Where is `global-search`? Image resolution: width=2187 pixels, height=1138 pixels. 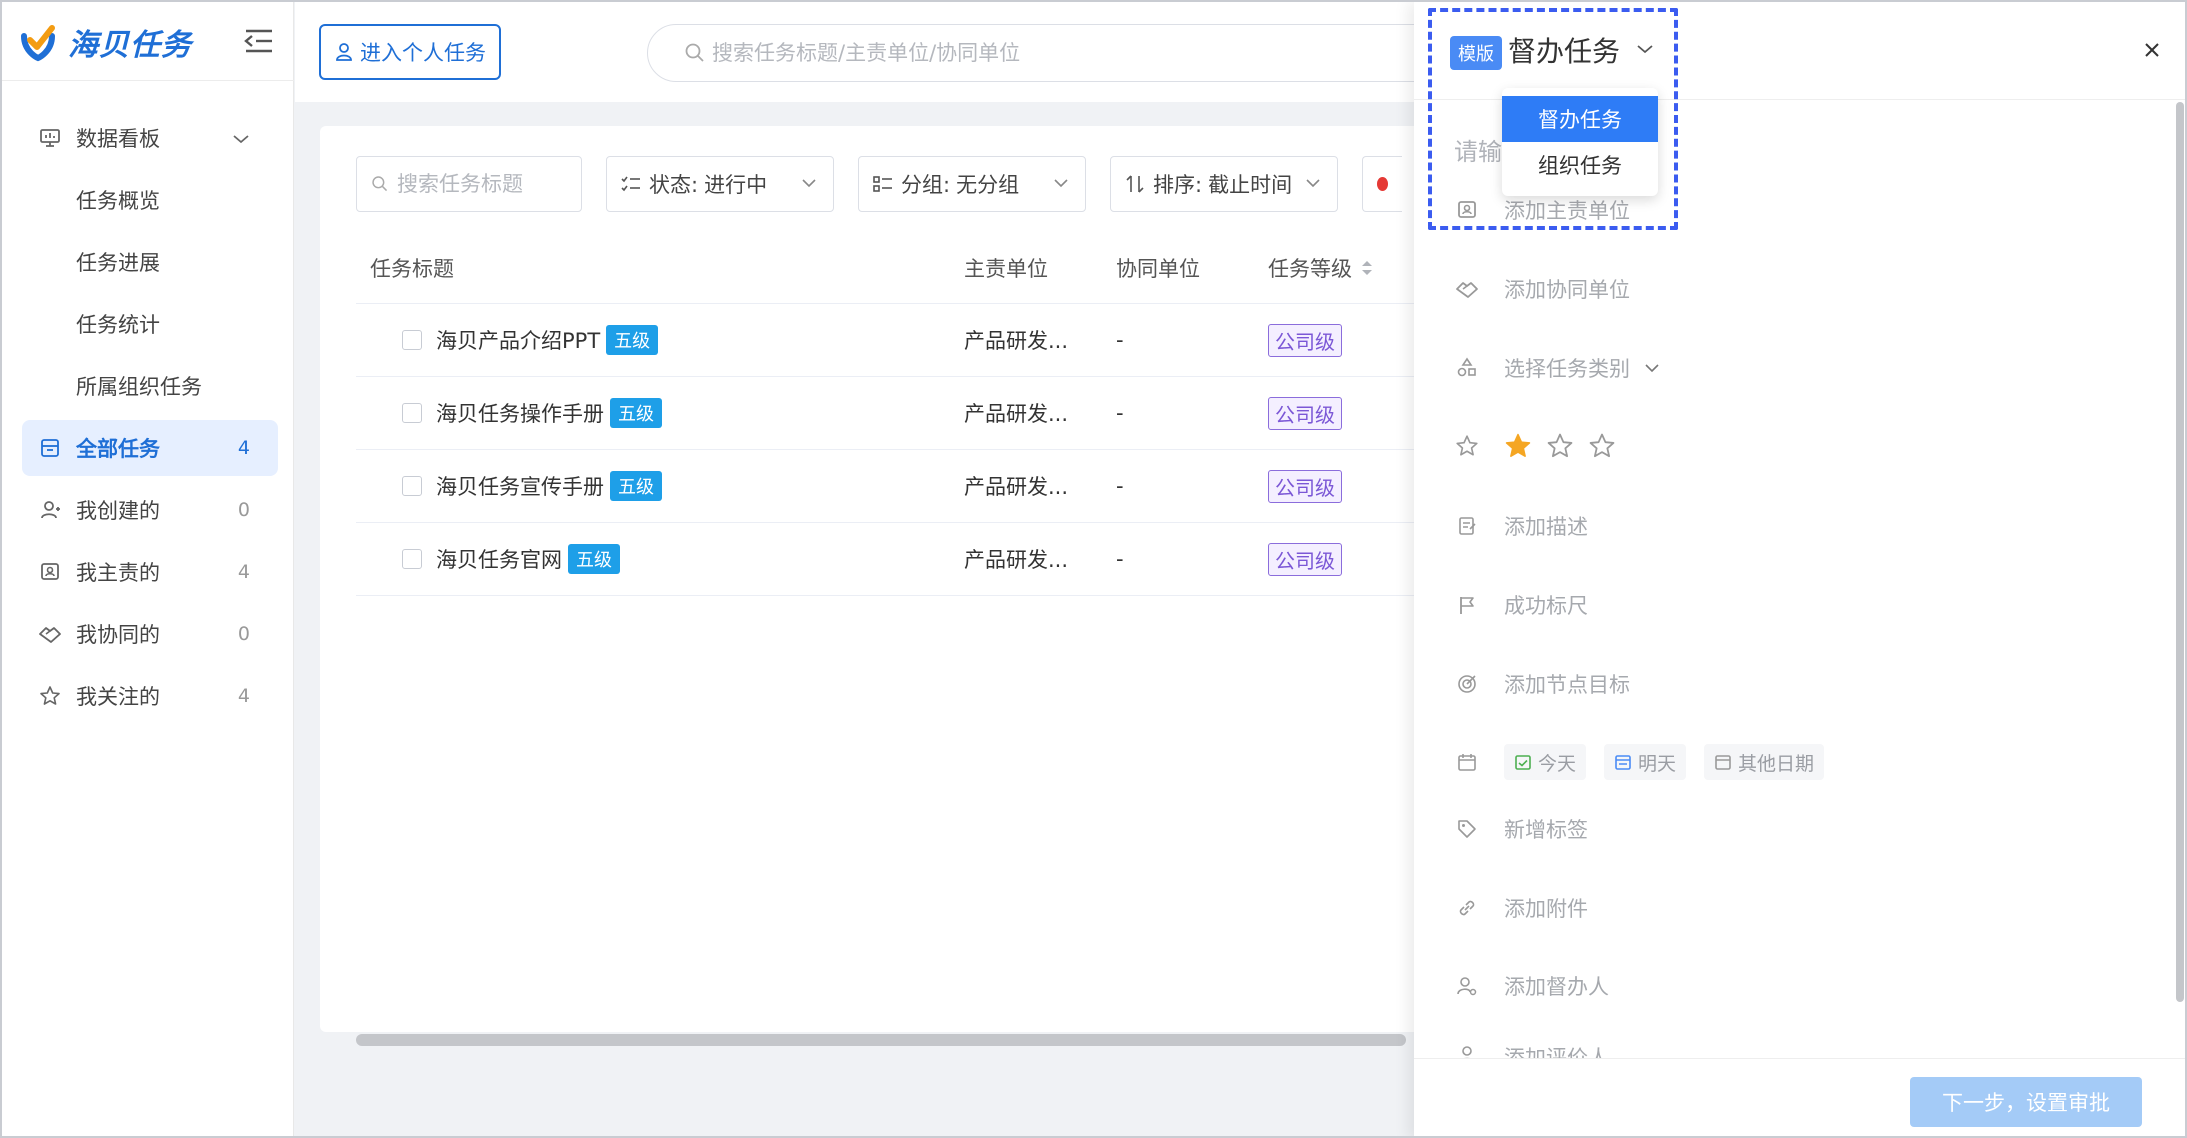
global-search is located at coordinates (1047, 53).